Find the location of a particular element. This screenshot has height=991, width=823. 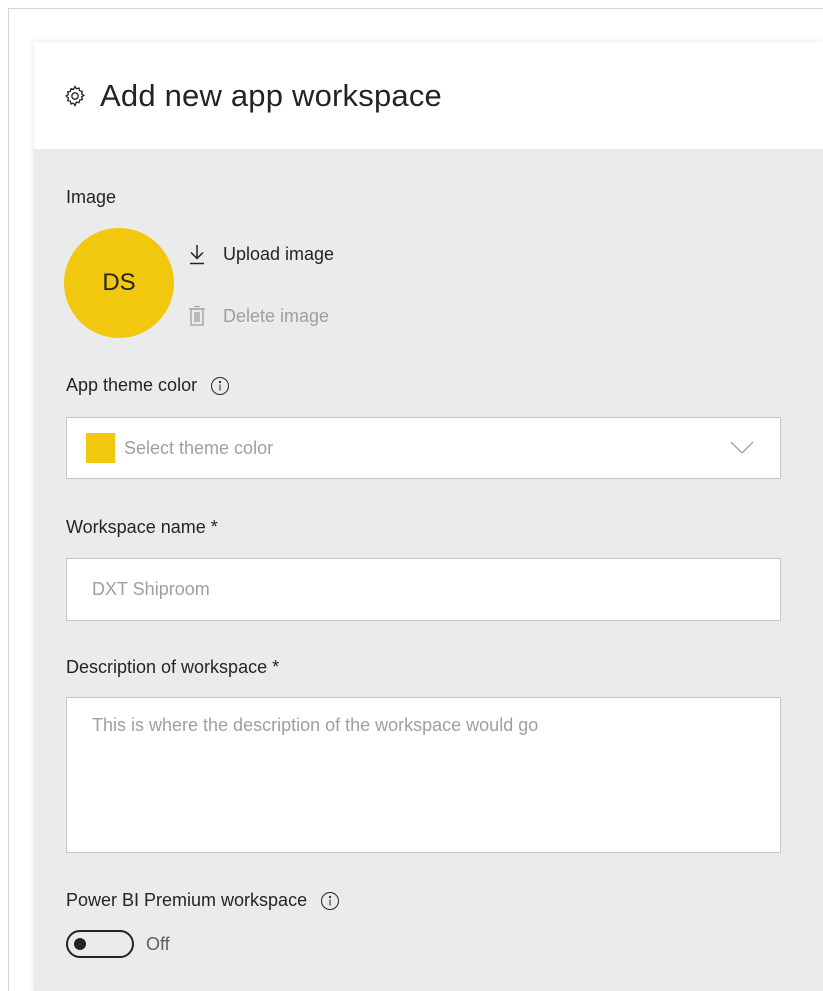

avatar-initials: DS is located at coordinates (119, 282).